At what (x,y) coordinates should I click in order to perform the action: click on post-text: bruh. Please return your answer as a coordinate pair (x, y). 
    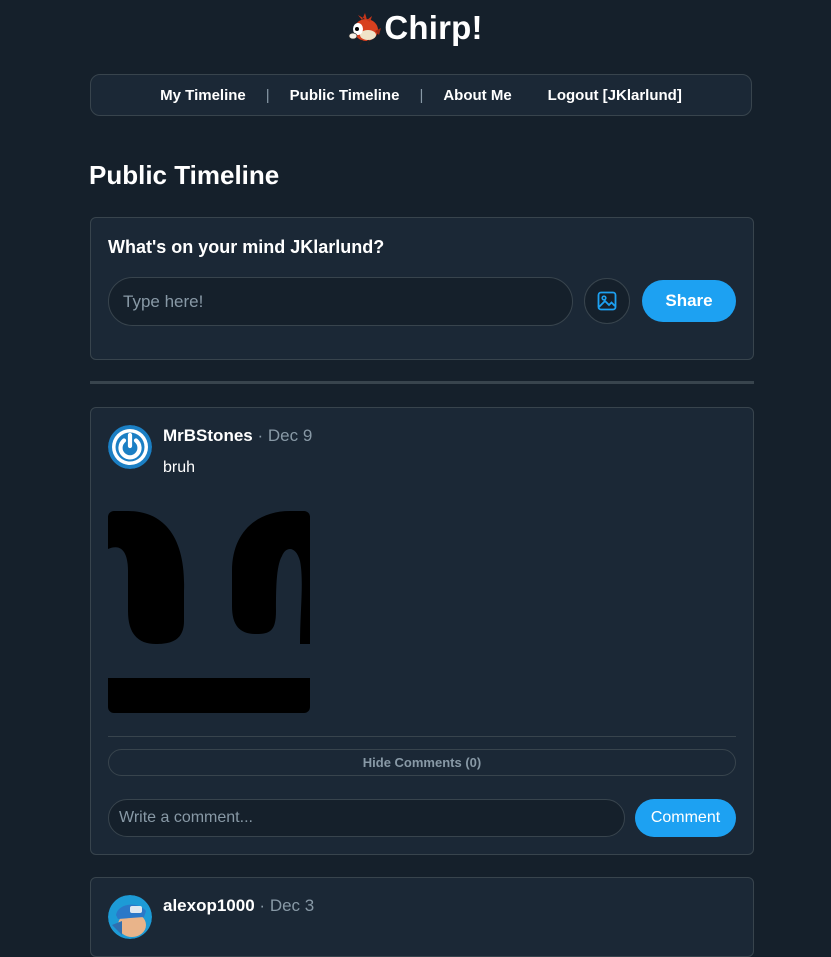
    Looking at the image, I should click on (179, 467).